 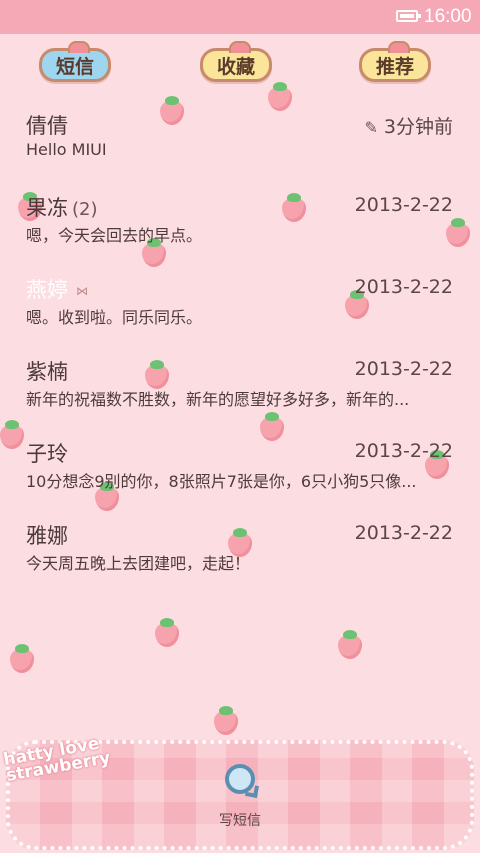 I want to click on tab-sms: 短信, so click(x=75, y=61).